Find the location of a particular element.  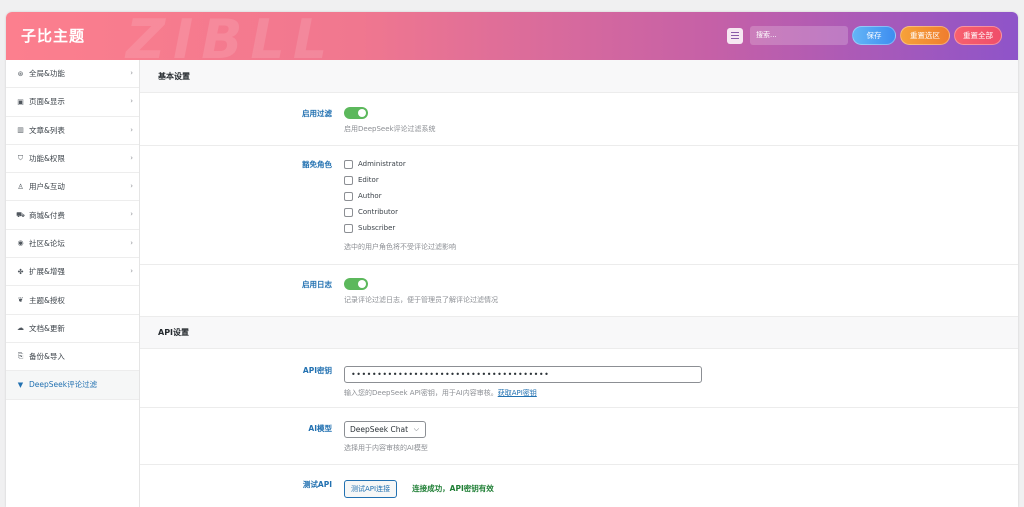

sidebar-item-label: 商城&付费 is located at coordinates (47, 215).